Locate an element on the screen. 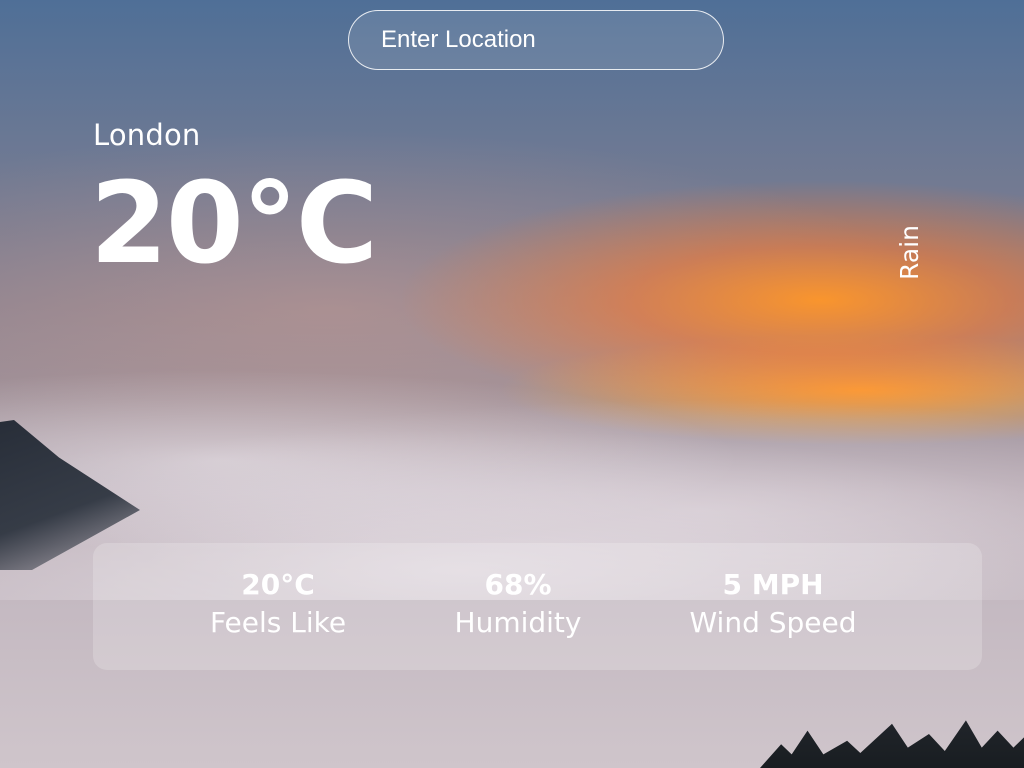  city-name: London is located at coordinates (147, 135).